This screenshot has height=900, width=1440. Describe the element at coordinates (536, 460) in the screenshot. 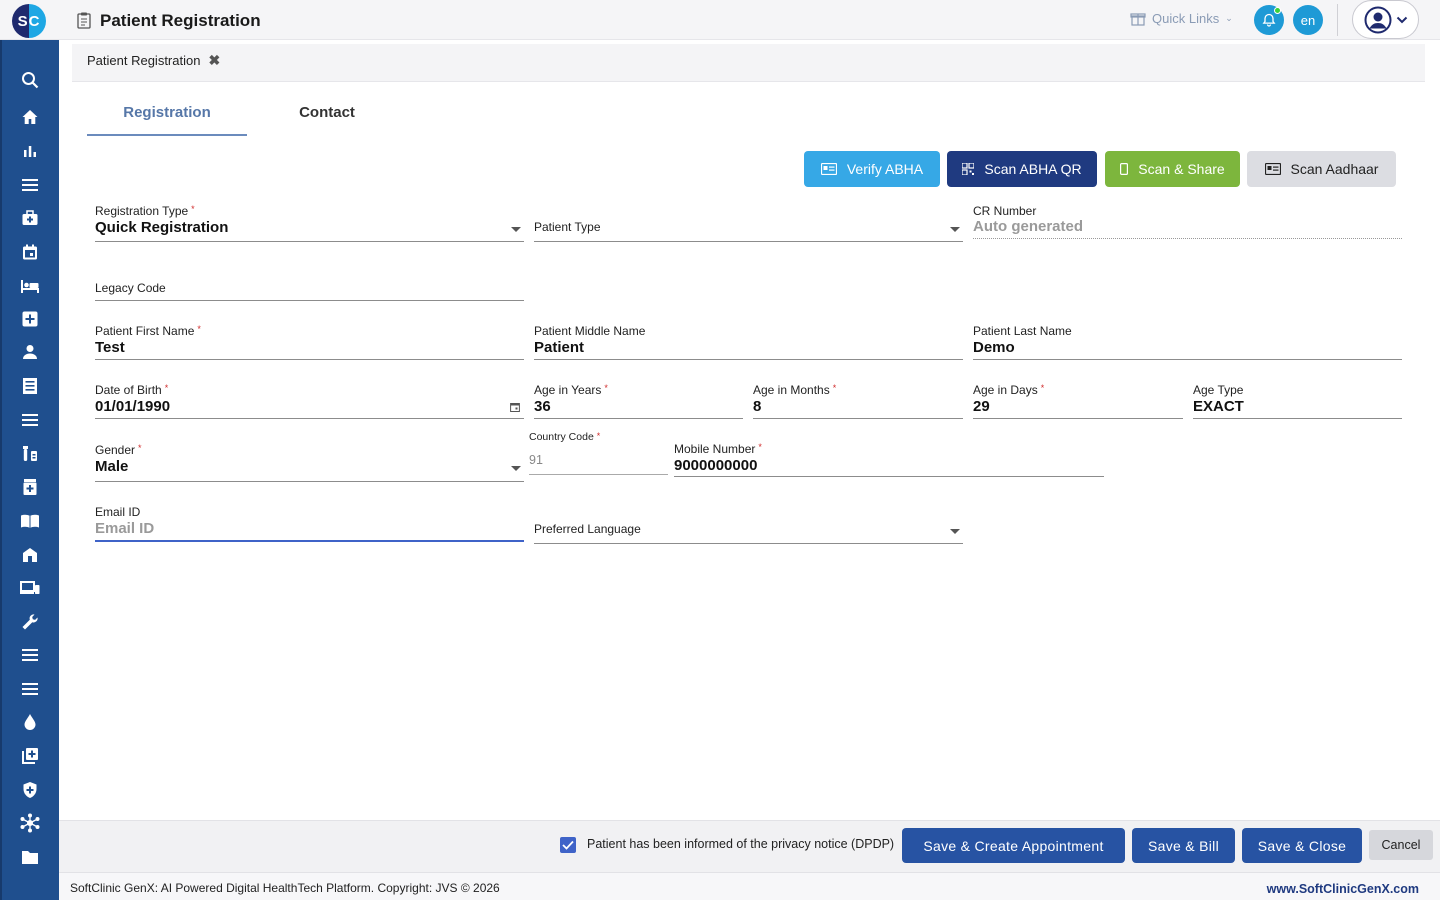

I see `country-code-value: 91` at that location.